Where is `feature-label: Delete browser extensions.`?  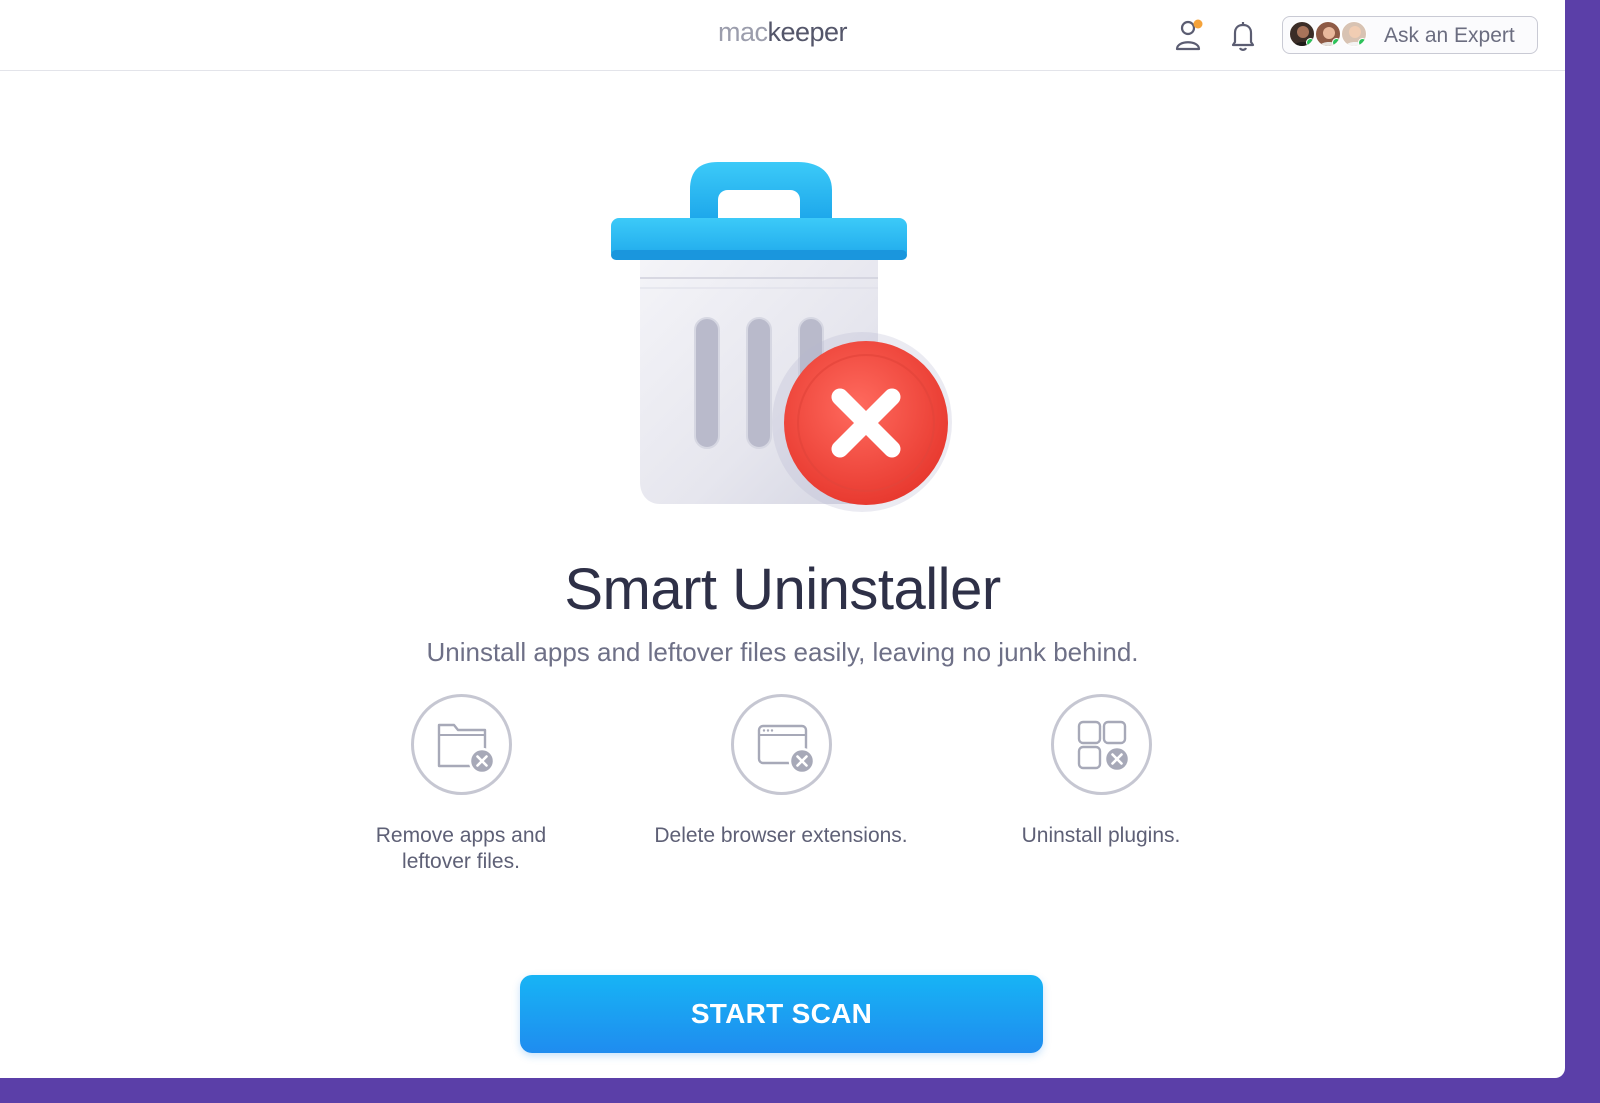 feature-label: Delete browser extensions. is located at coordinates (781, 835).